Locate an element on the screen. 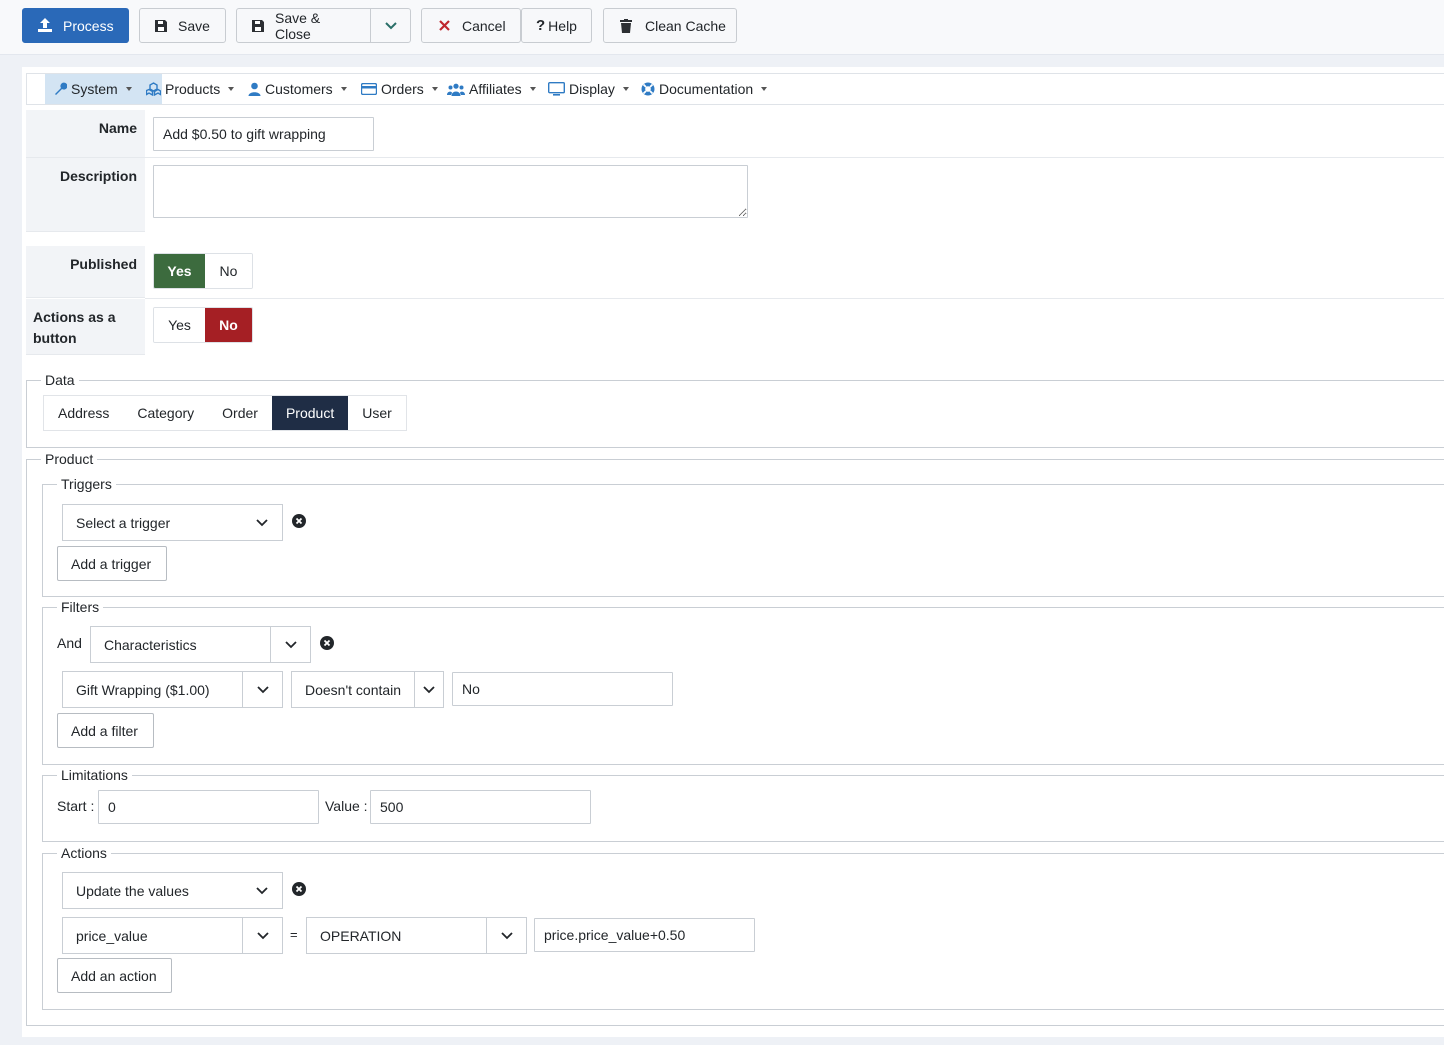 The height and width of the screenshot is (1045, 1444). menu-system-label: System is located at coordinates (94, 89).